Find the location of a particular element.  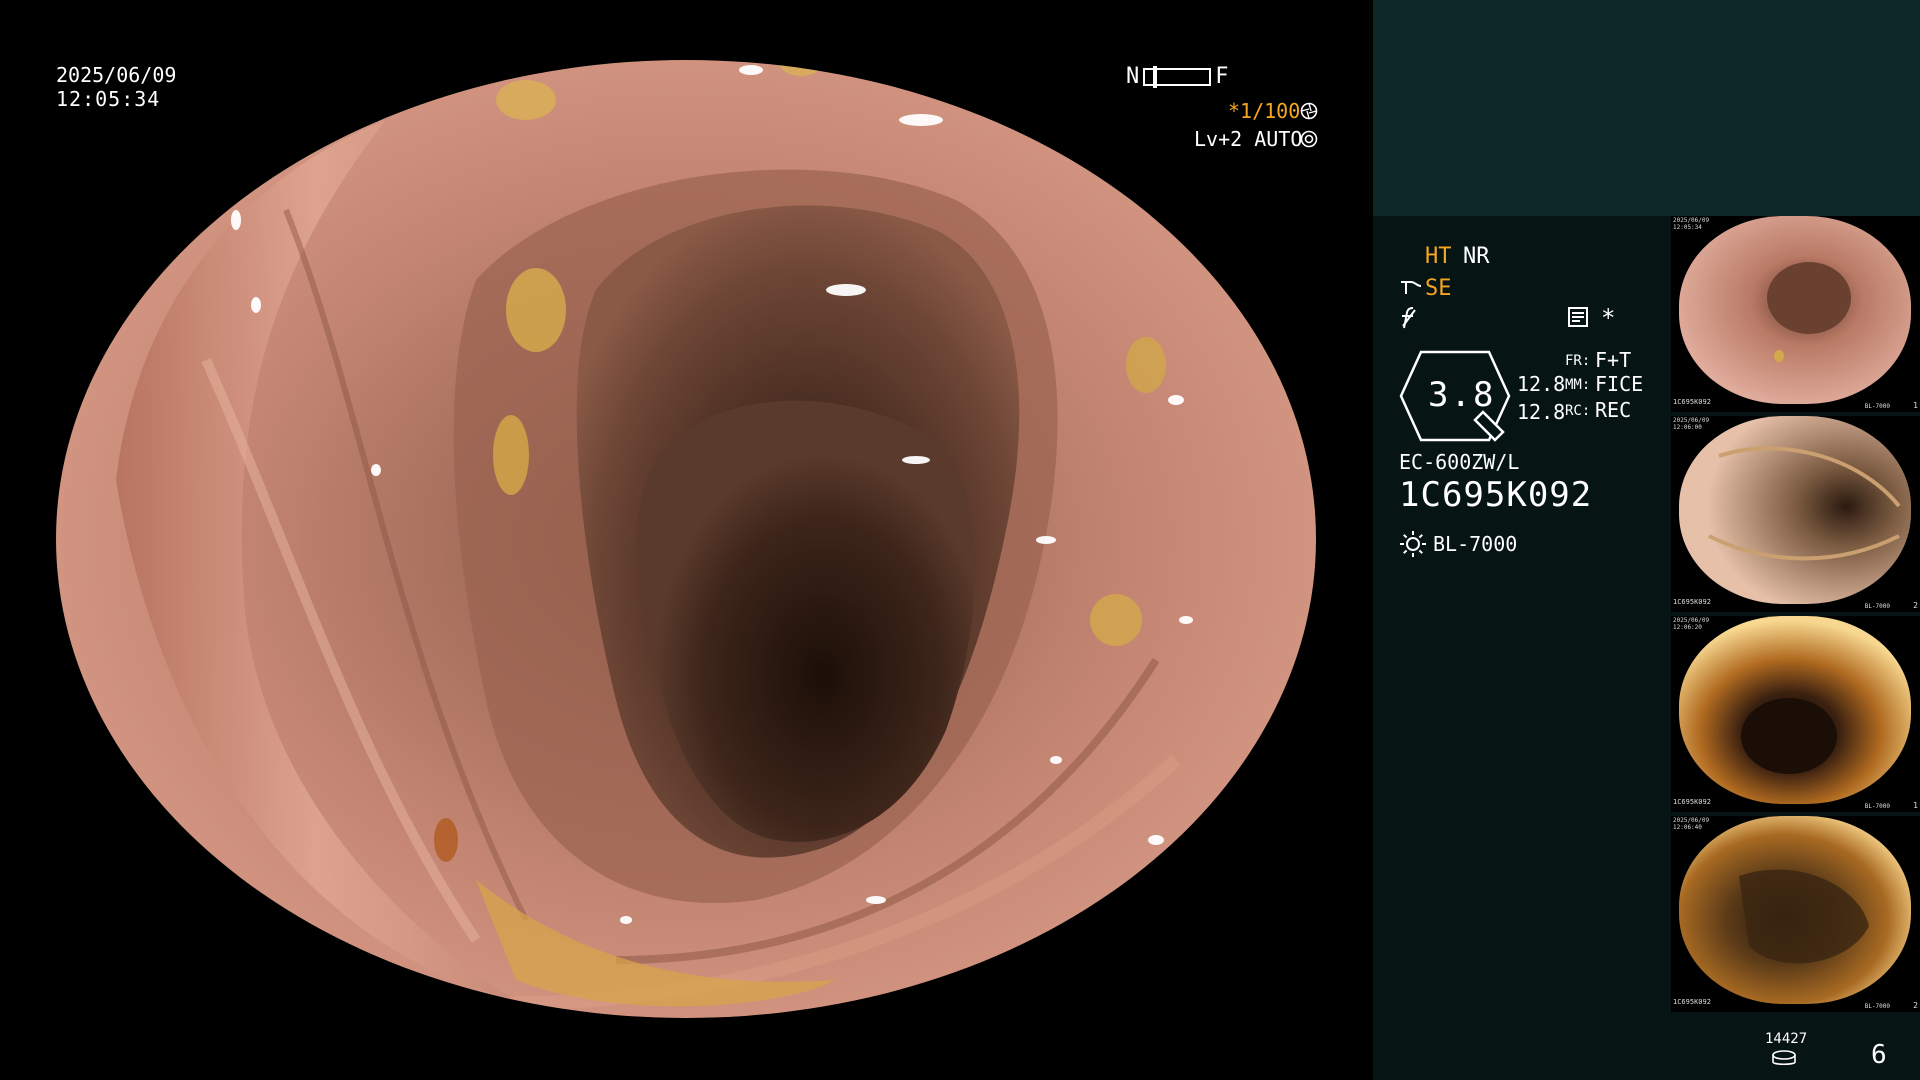

captured-thumbnail: 2025/06/09 12:06:00 1C695K092 BL-7000 2 is located at coordinates (1795, 514).